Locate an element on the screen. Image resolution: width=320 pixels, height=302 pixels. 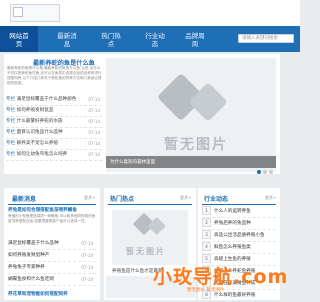
latest-more-link: 更多> is located at coordinates (89, 198).